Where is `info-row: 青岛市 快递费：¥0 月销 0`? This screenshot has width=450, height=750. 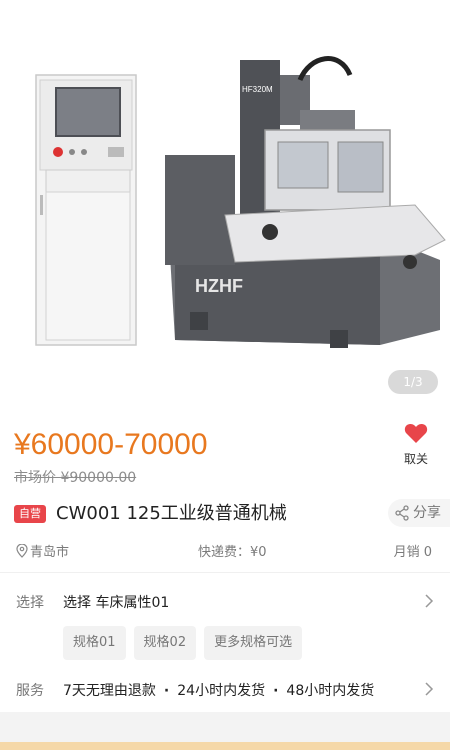
info-row: 青岛市 快递费：¥0 月销 0 is located at coordinates (225, 550).